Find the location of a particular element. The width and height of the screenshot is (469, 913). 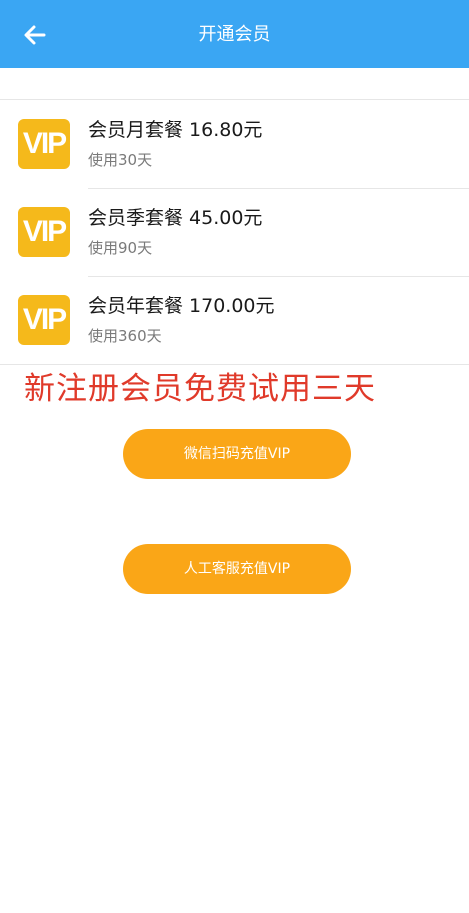

promo-text: 新注册会员免费试用三天 is located at coordinates (200, 389).